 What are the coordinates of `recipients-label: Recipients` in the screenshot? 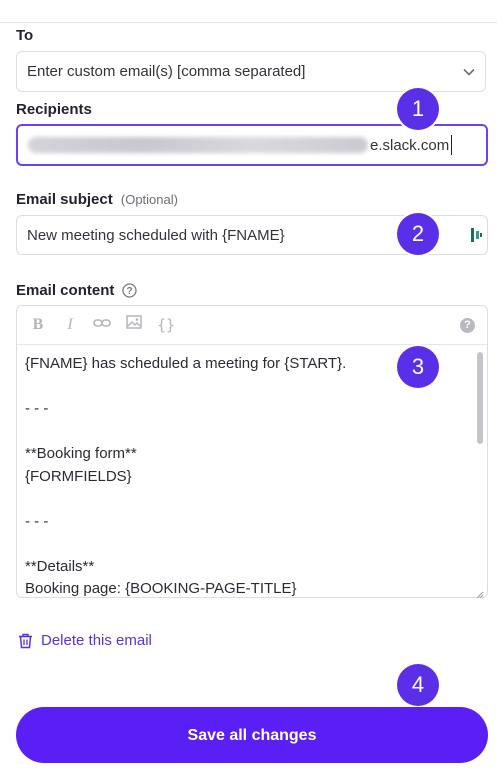 It's located at (54, 109).